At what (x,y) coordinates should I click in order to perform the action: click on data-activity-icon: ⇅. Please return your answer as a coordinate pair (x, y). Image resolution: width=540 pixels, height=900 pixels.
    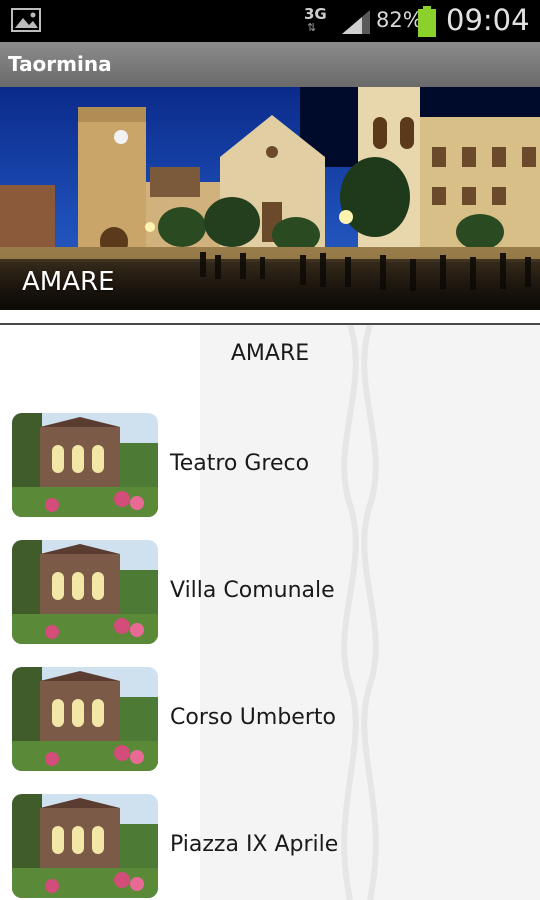
    Looking at the image, I should click on (311, 27).